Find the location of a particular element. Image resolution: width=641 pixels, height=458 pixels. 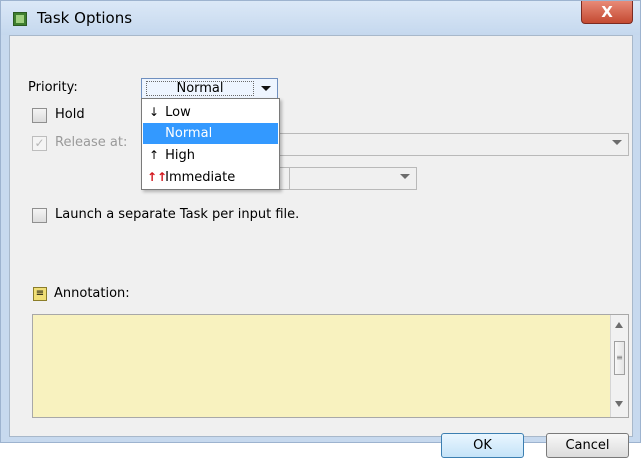

release-date-combo is located at coordinates (454, 144).